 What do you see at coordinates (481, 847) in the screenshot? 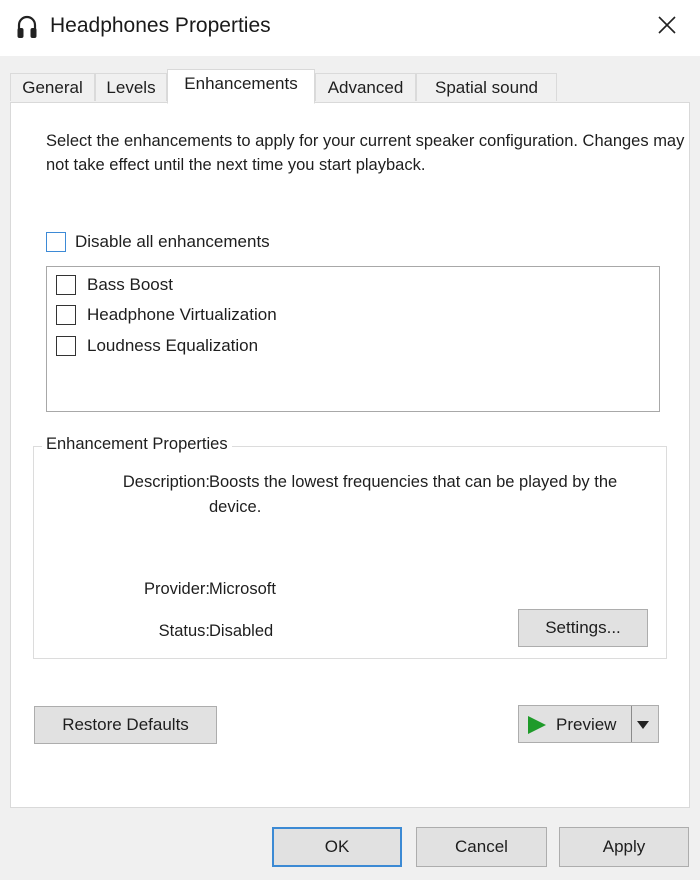
I see `cancel-button: Cancel` at bounding box center [481, 847].